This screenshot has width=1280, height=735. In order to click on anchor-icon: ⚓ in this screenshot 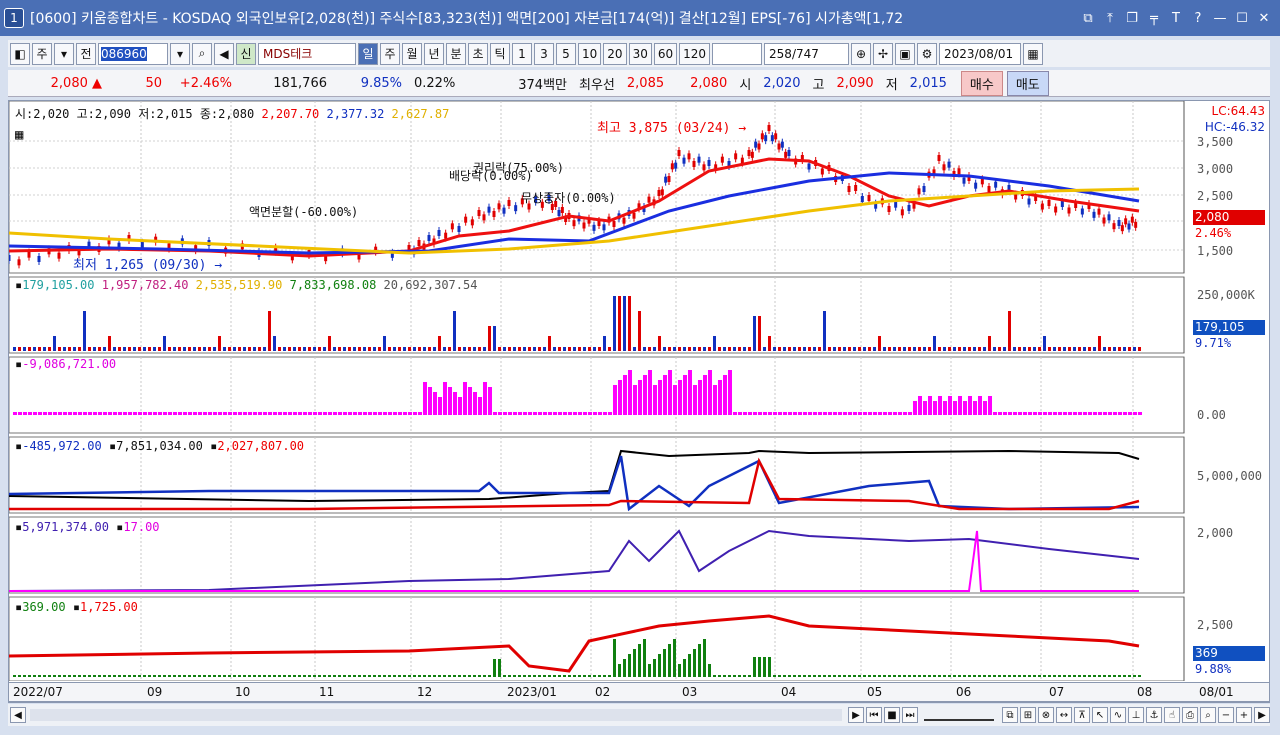, I will do `click(1154, 715)`.